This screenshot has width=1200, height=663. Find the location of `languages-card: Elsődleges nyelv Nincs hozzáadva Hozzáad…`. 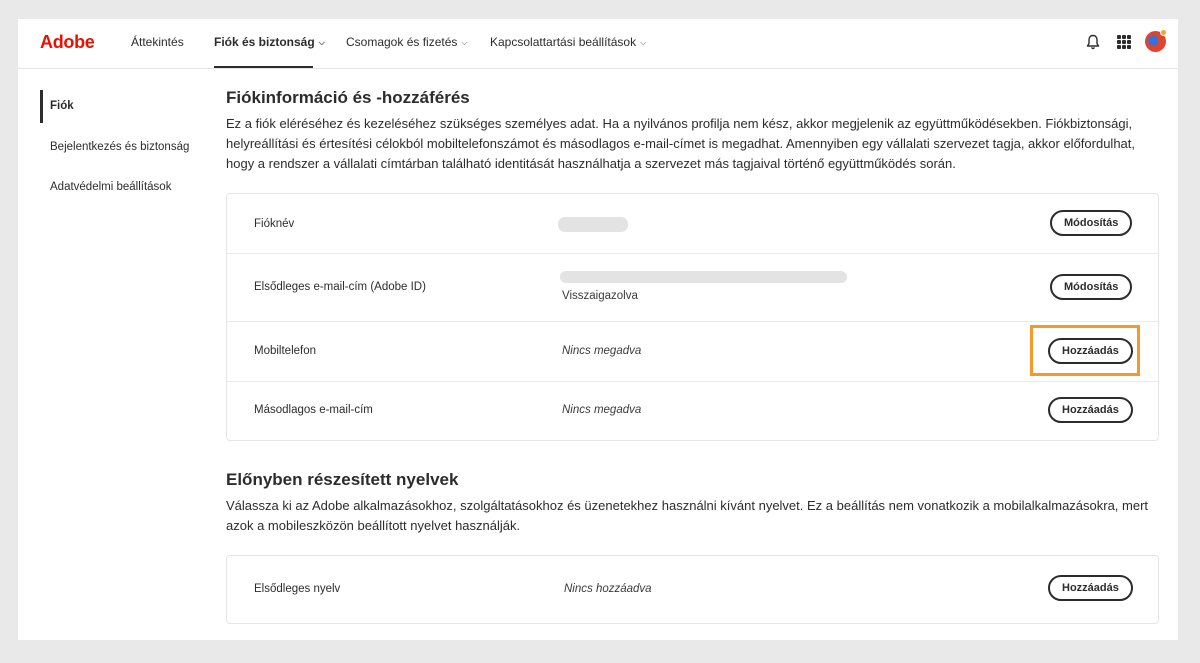

languages-card: Elsődleges nyelv Nincs hozzáadva Hozzáad… is located at coordinates (692, 589).